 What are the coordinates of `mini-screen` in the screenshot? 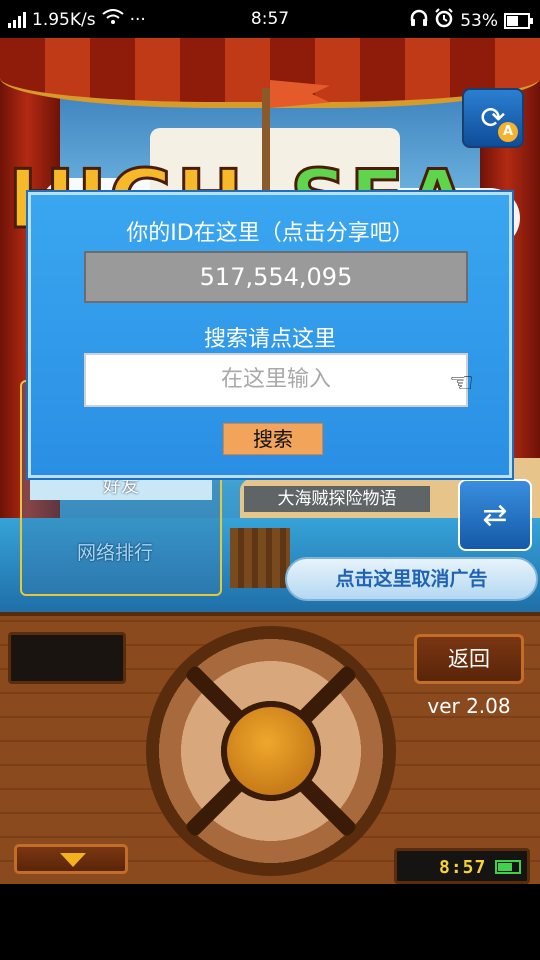 It's located at (67, 658).